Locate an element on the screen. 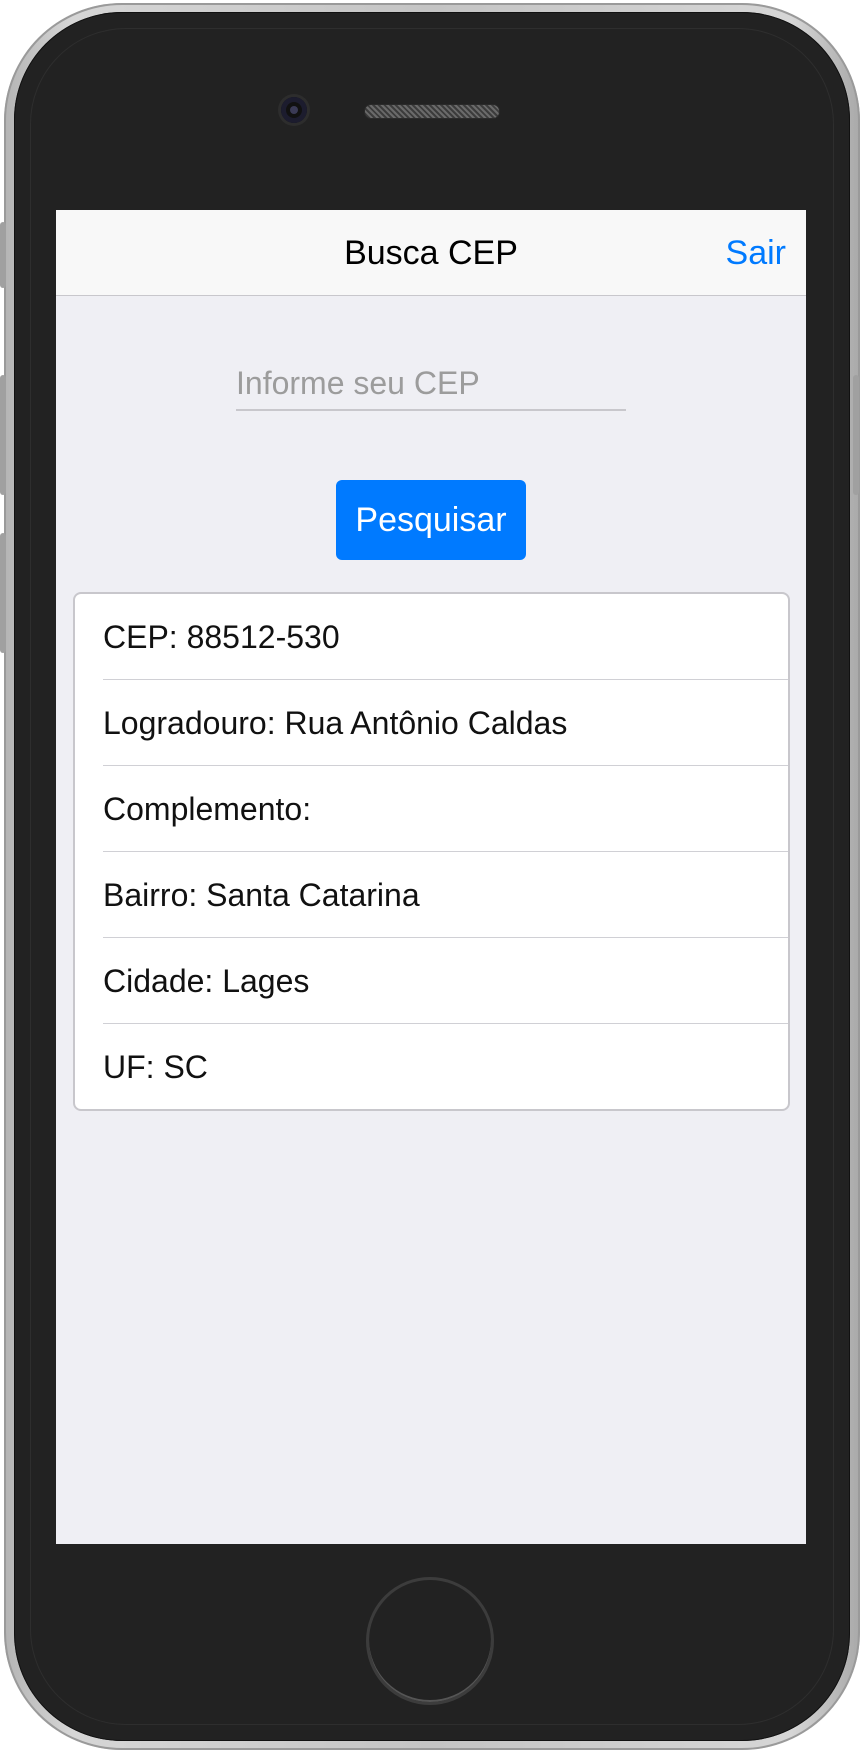 This screenshot has height=1754, width=862. camera-icon is located at coordinates (294, 110).